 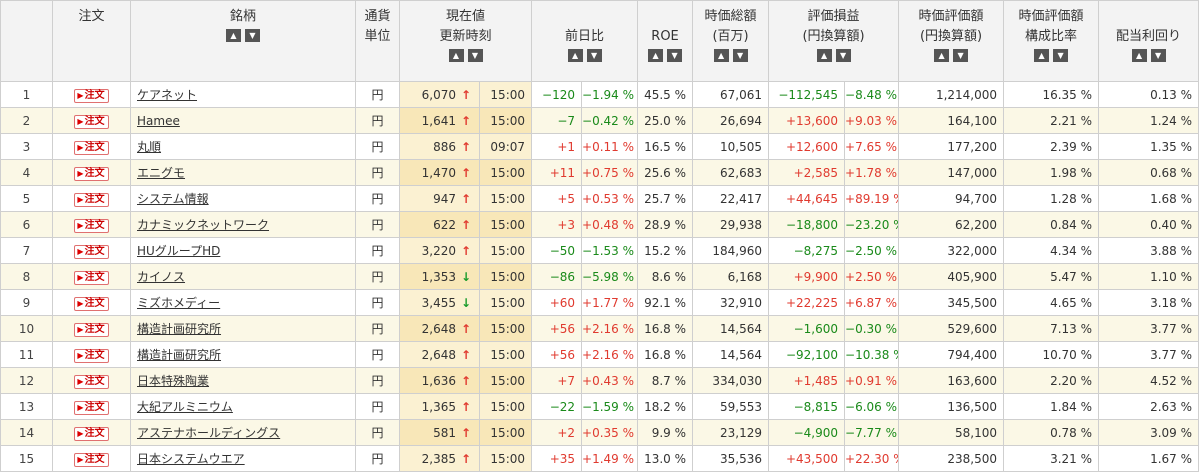 I want to click on header-mv: 時価評価額 (円換算額) ▲ ▼, so click(x=951, y=41).